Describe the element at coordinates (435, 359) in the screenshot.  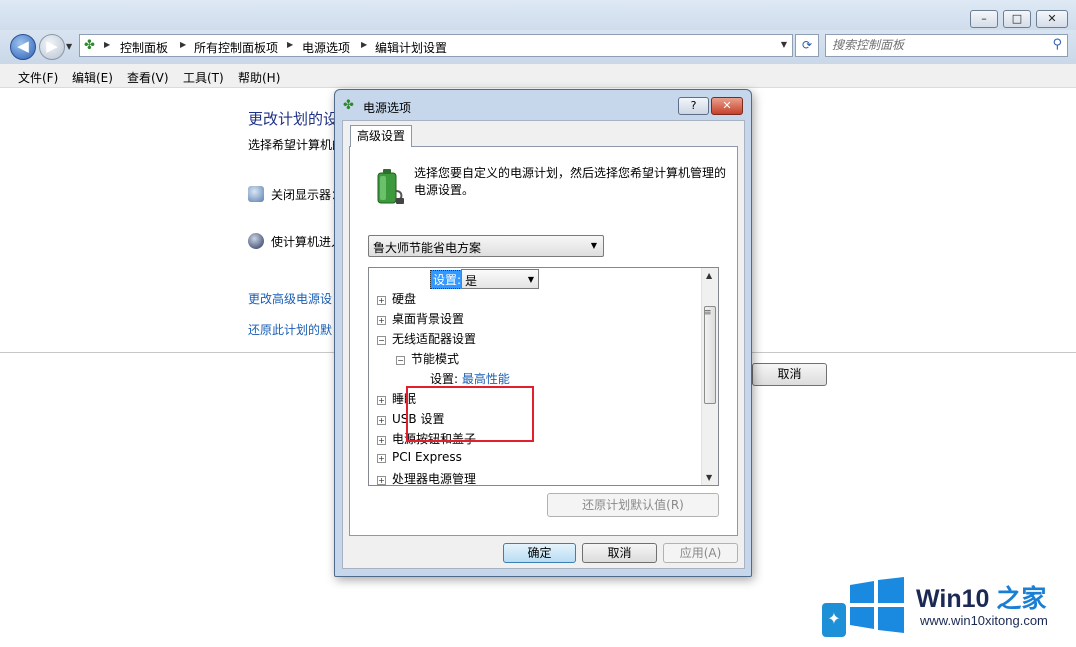
I see `tree-item-label: 节能模式` at that location.